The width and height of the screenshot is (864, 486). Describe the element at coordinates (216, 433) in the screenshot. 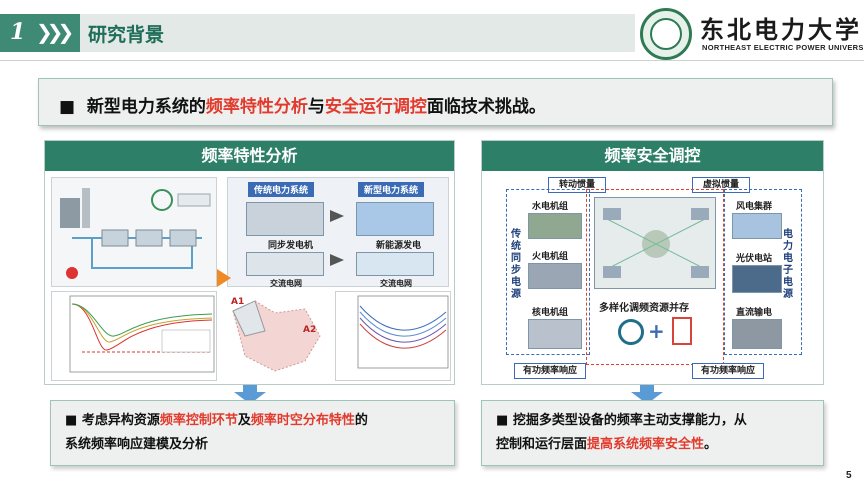

I see `modeling-summary-text: ■ 考虑异构资源频率控制环节及频率时空分布特性的 系统频率响应建模及分析` at that location.